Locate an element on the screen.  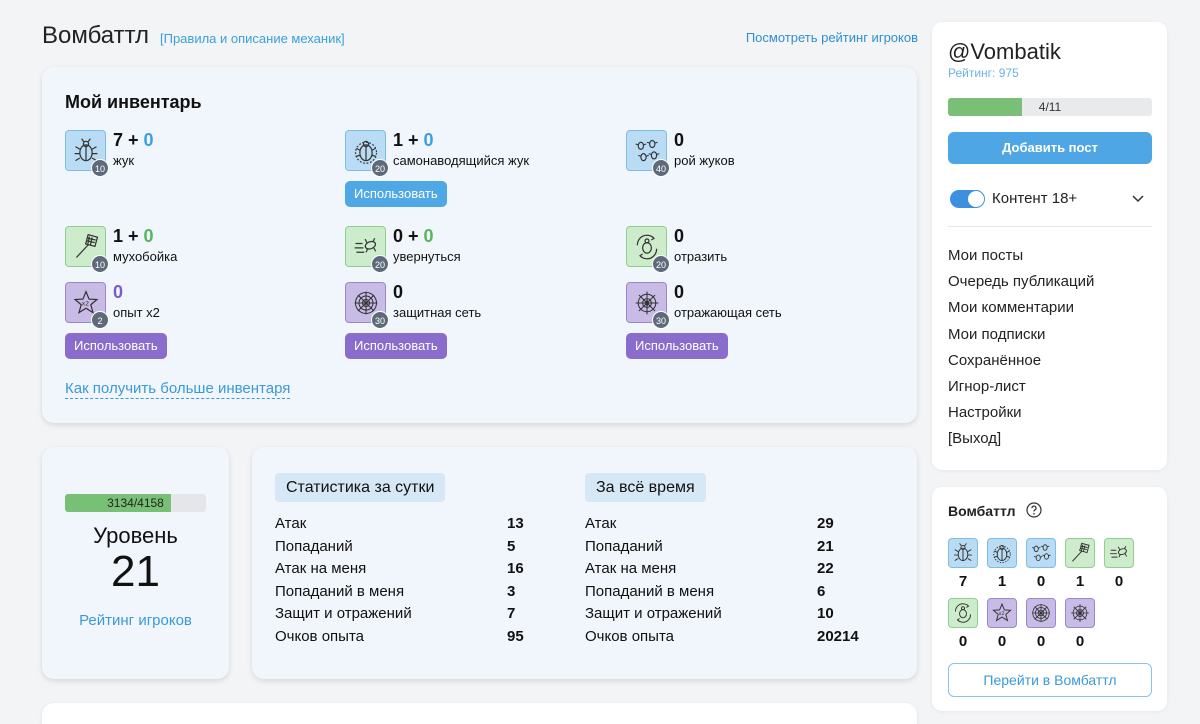
beetle-icon is located at coordinates (963, 553).